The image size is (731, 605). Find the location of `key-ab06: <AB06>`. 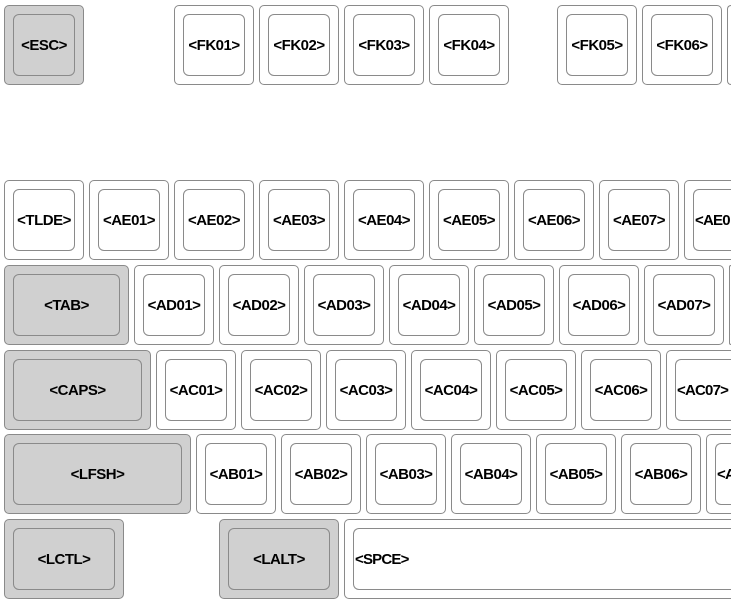

key-ab06: <AB06> is located at coordinates (661, 474).